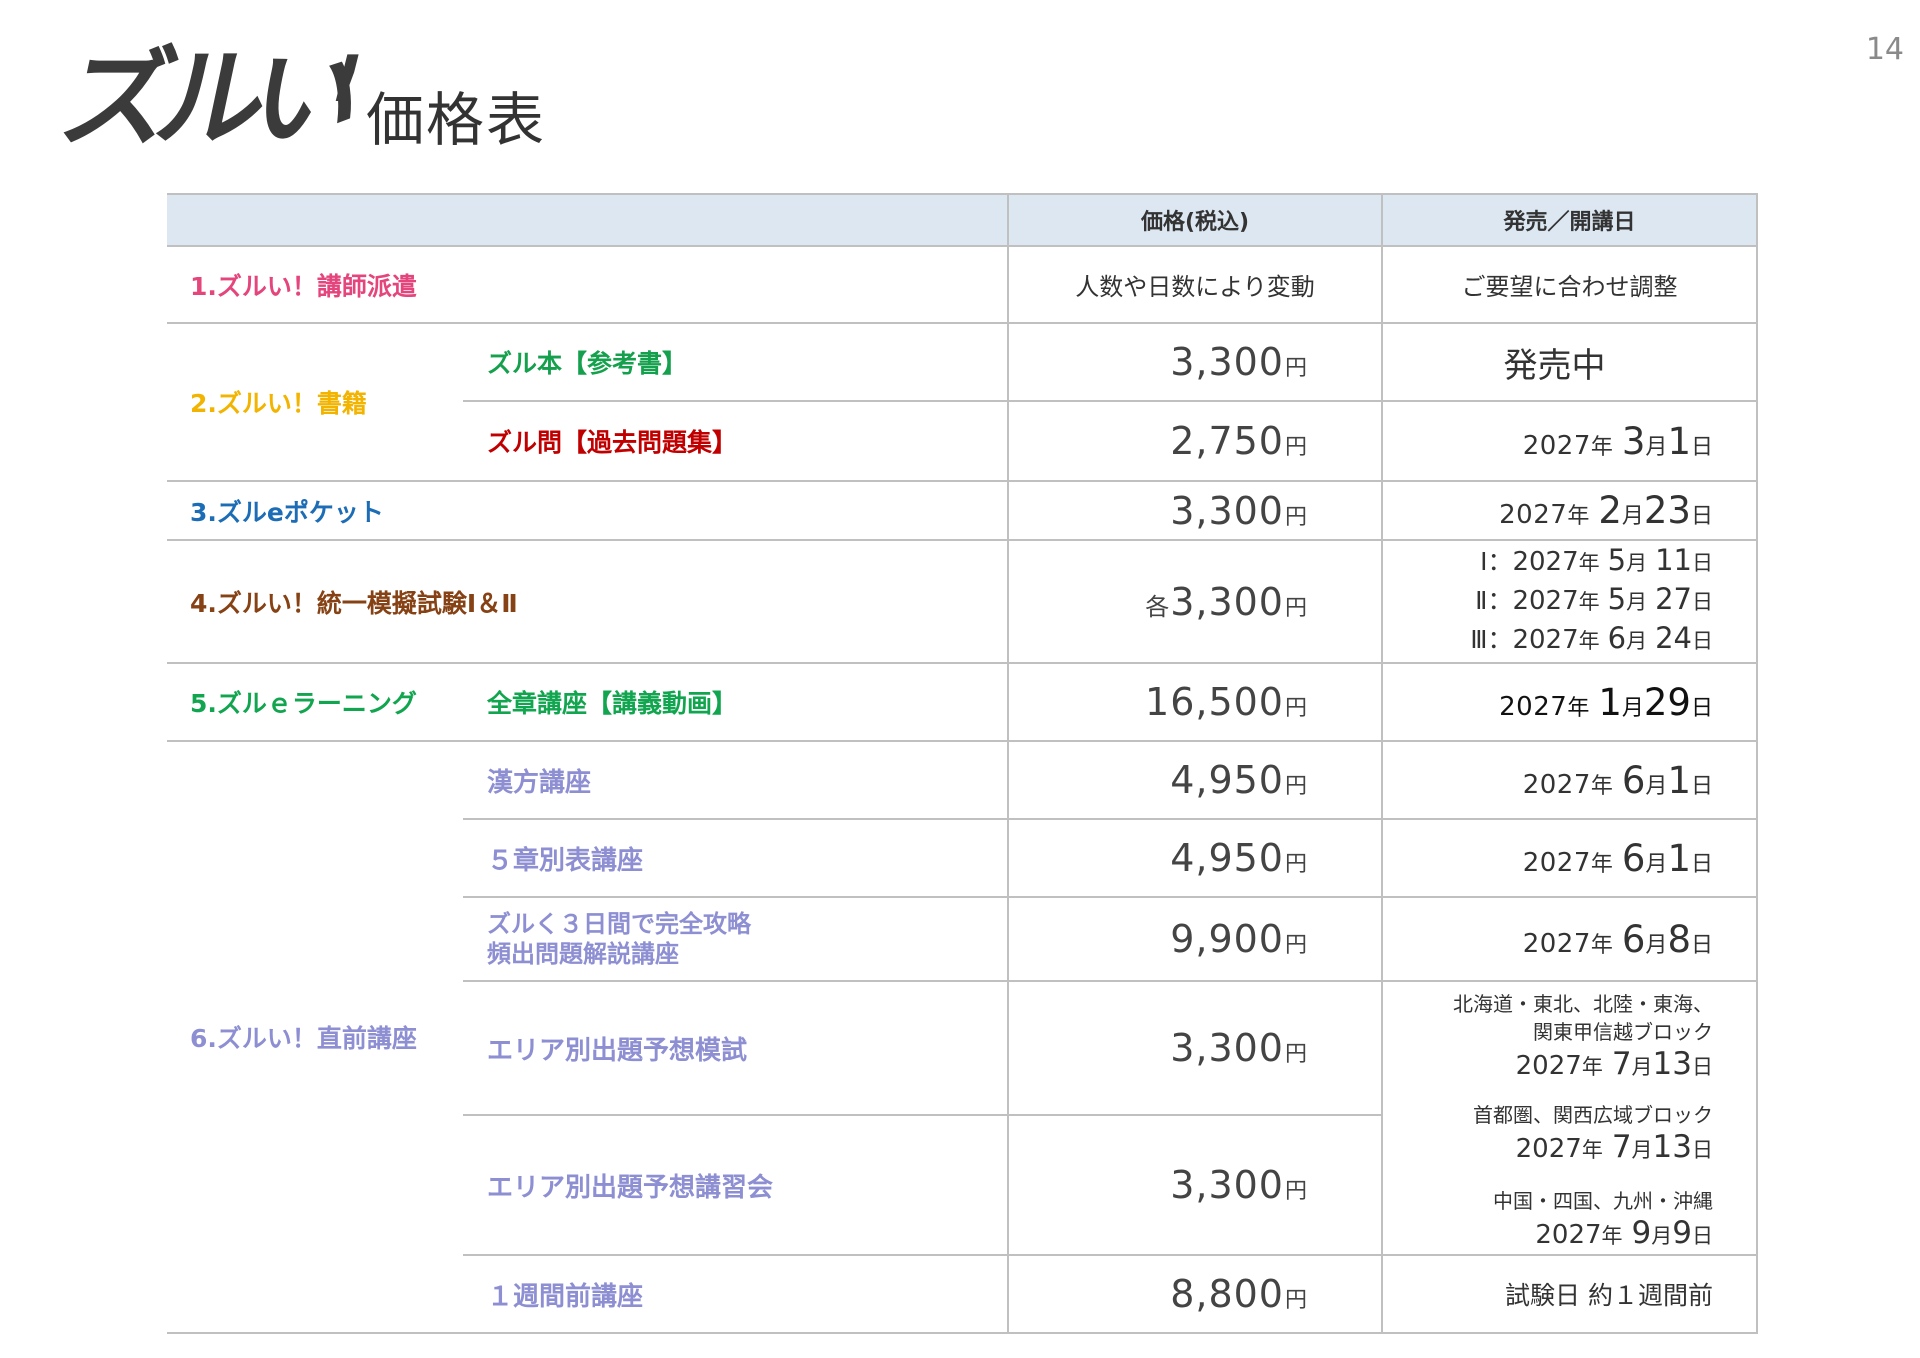  What do you see at coordinates (1491, 639) in the screenshot?
I see `exam-number: Ⅲ：` at bounding box center [1491, 639].